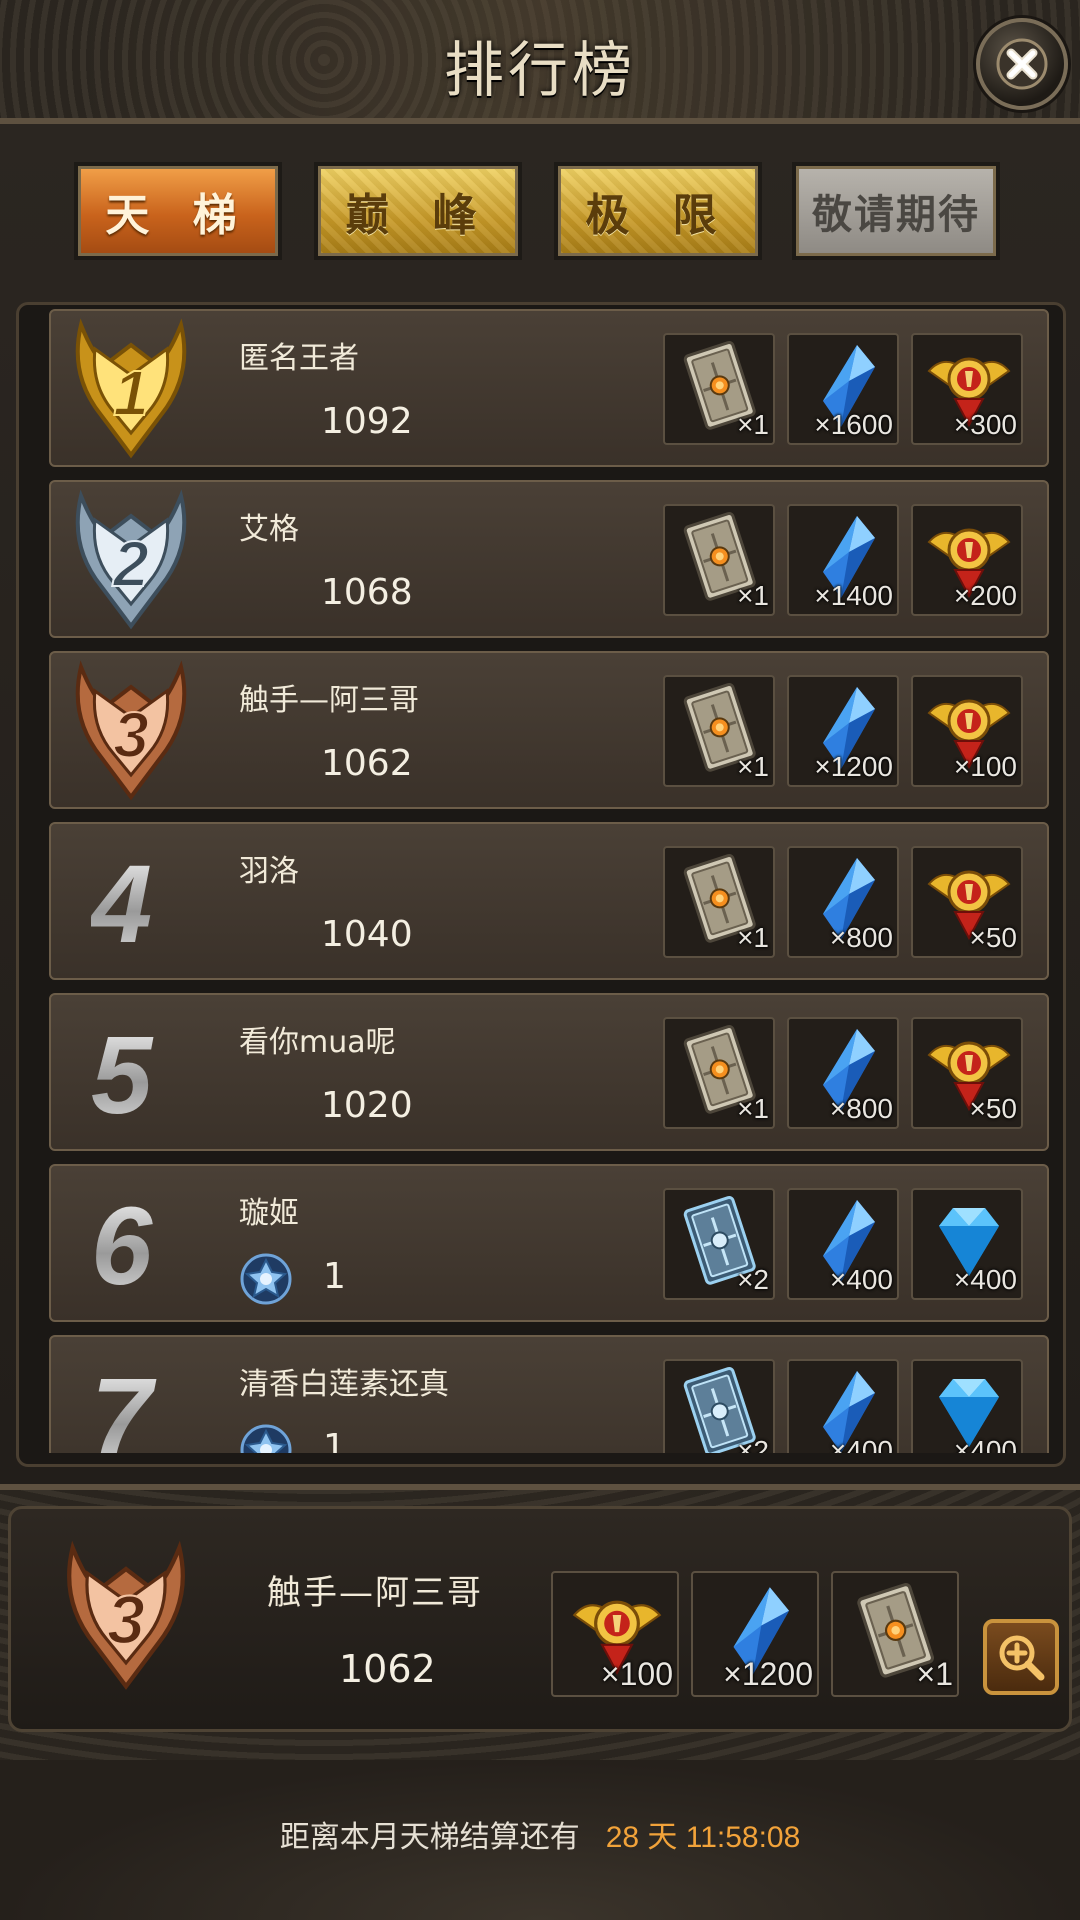 Image resolution: width=1080 pixels, height=1920 pixels. What do you see at coordinates (549, 1072) in the screenshot?
I see `ranking-row: 5 看你mua呢 1020 ×1 ×800 ×50` at bounding box center [549, 1072].